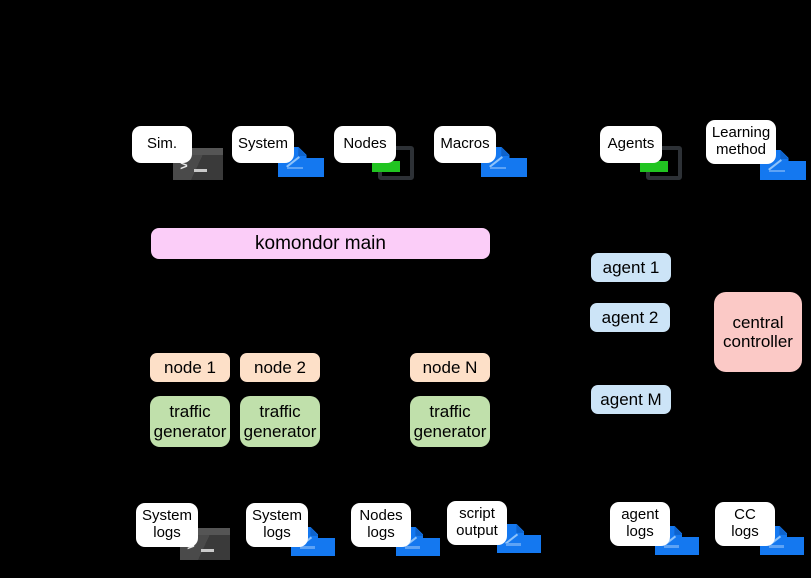  Describe the element at coordinates (477, 523) in the screenshot. I see `output-file-label-script-output: script output` at that location.